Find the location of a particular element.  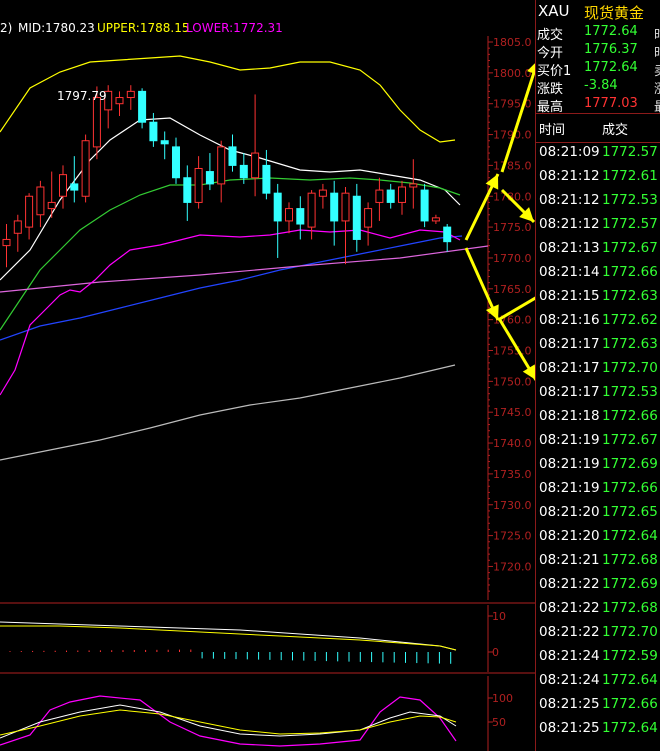

quote-label: 买价1 is located at coordinates (554, 71).